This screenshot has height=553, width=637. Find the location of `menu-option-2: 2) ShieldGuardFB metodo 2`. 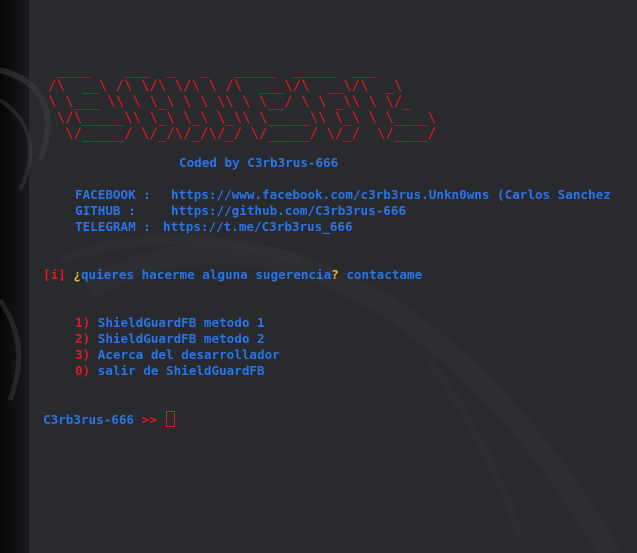

menu-option-2: 2) ShieldGuardFB metodo 2 is located at coordinates (170, 339).